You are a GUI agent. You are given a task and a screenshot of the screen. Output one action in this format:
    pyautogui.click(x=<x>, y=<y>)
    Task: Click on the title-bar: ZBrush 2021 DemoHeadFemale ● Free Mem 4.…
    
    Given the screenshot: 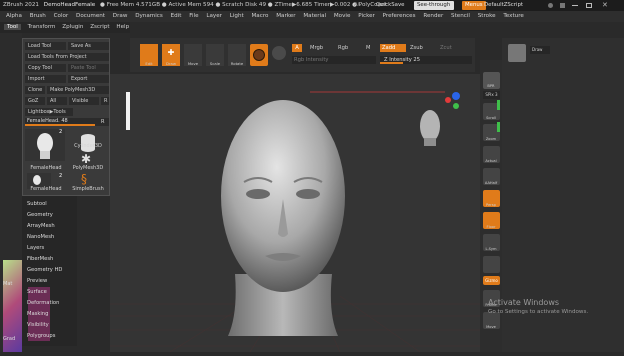 What is the action you would take?
    pyautogui.click(x=312, y=5)
    